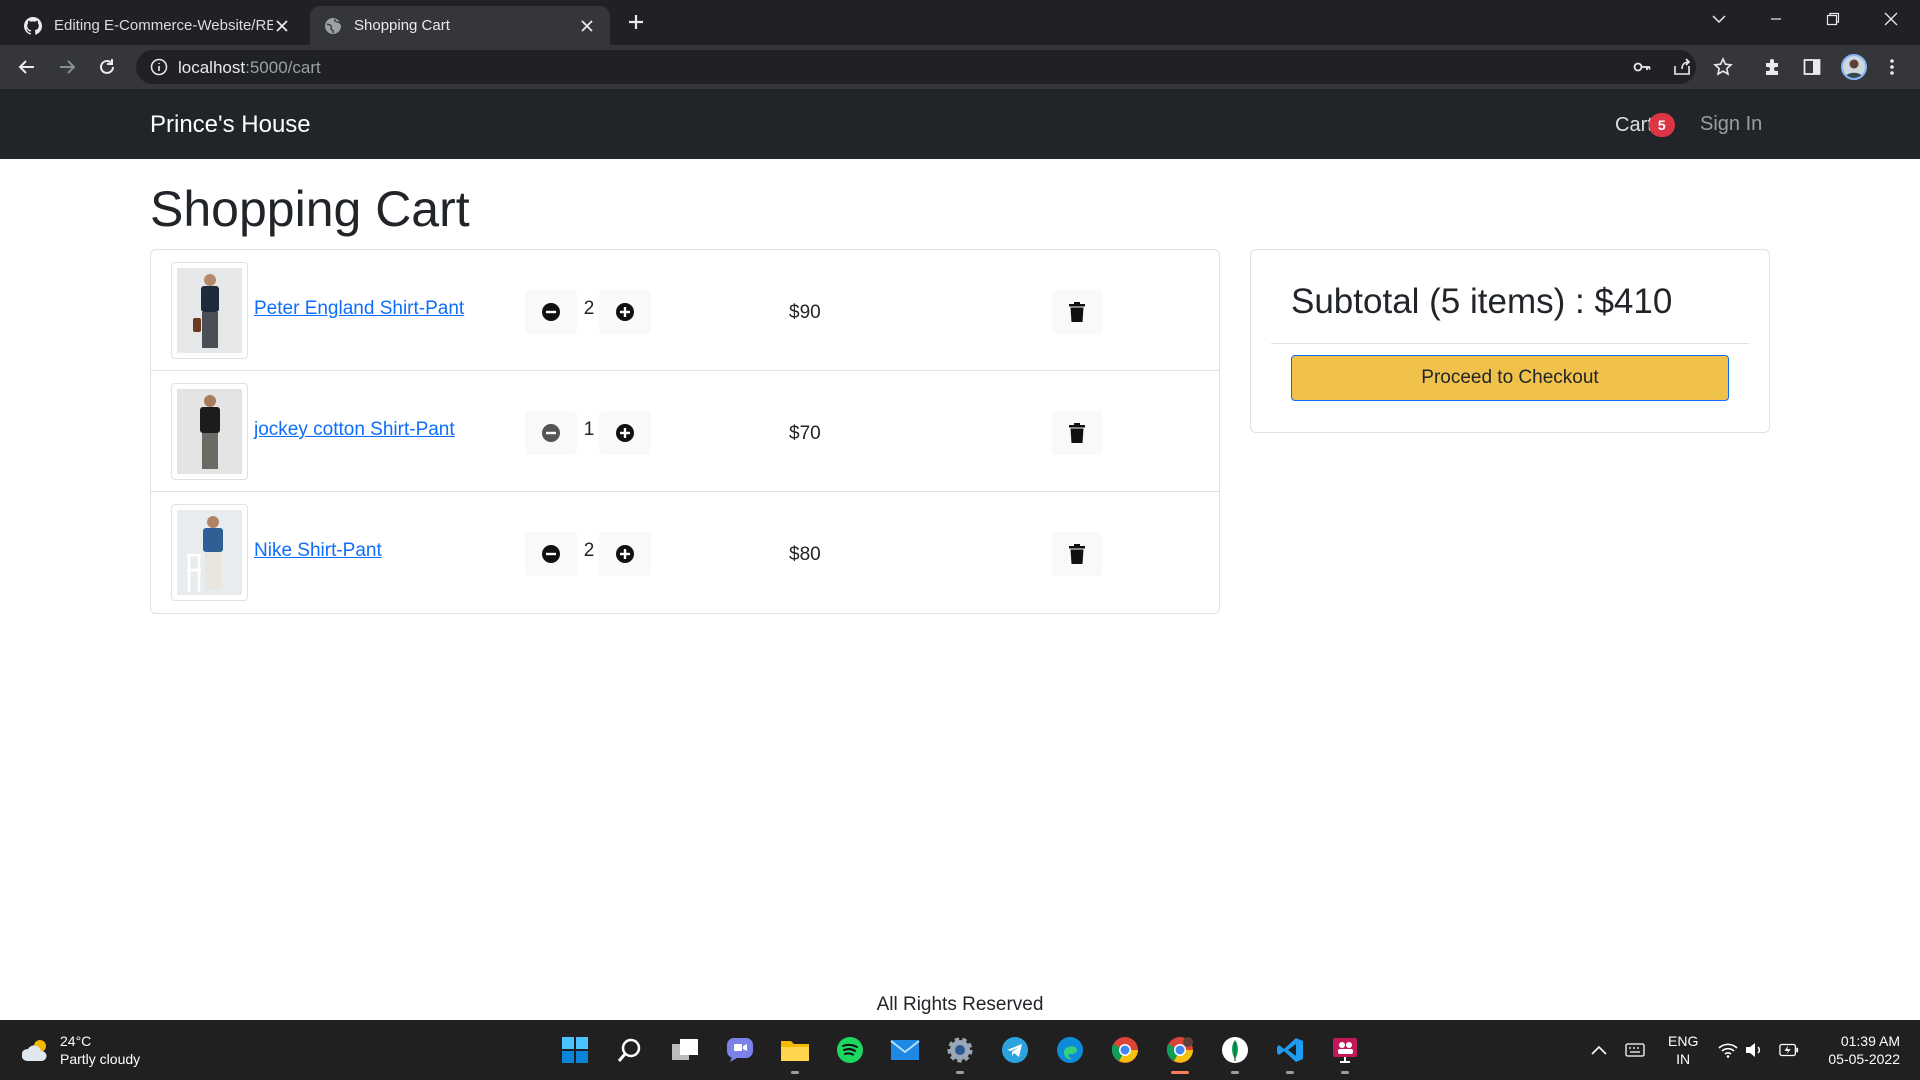  I want to click on settings-button, so click(960, 1050).